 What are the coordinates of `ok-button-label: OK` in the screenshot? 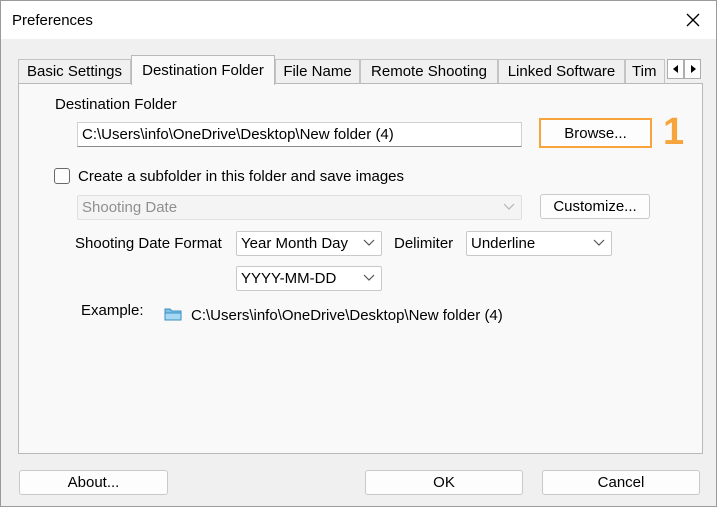 It's located at (444, 482).